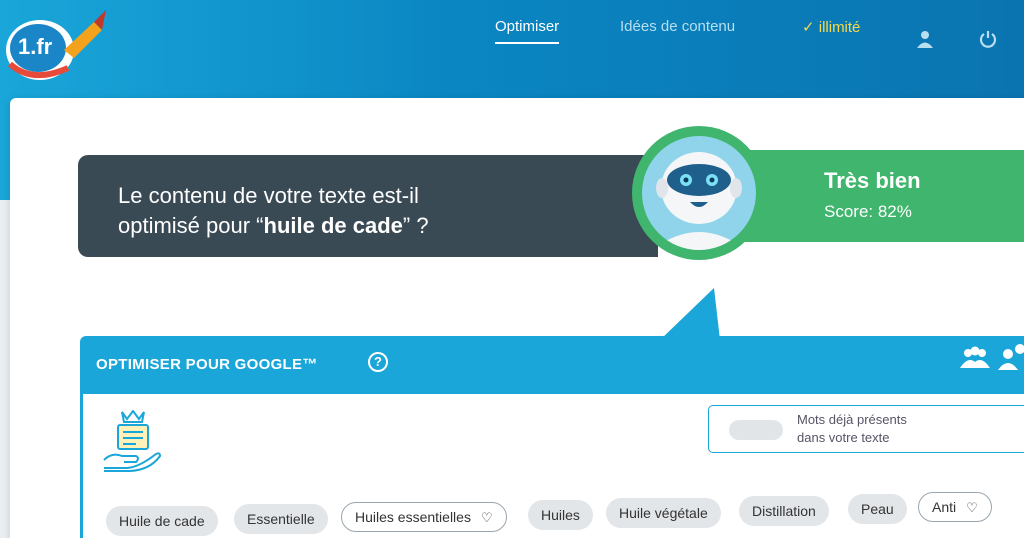  I want to click on nav-optimiser: Optimiser, so click(527, 31).